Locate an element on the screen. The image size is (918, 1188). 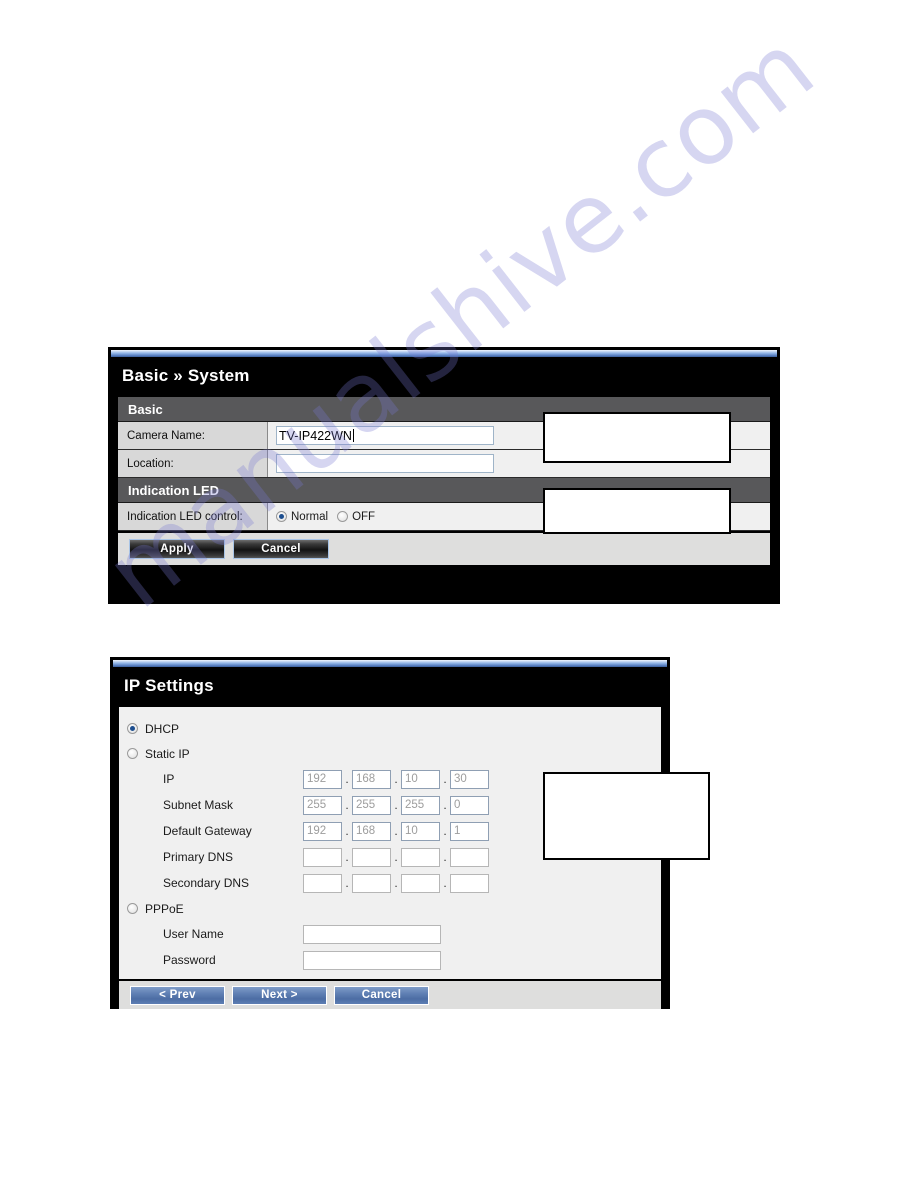
radio-led-off is located at coordinates (343, 516).